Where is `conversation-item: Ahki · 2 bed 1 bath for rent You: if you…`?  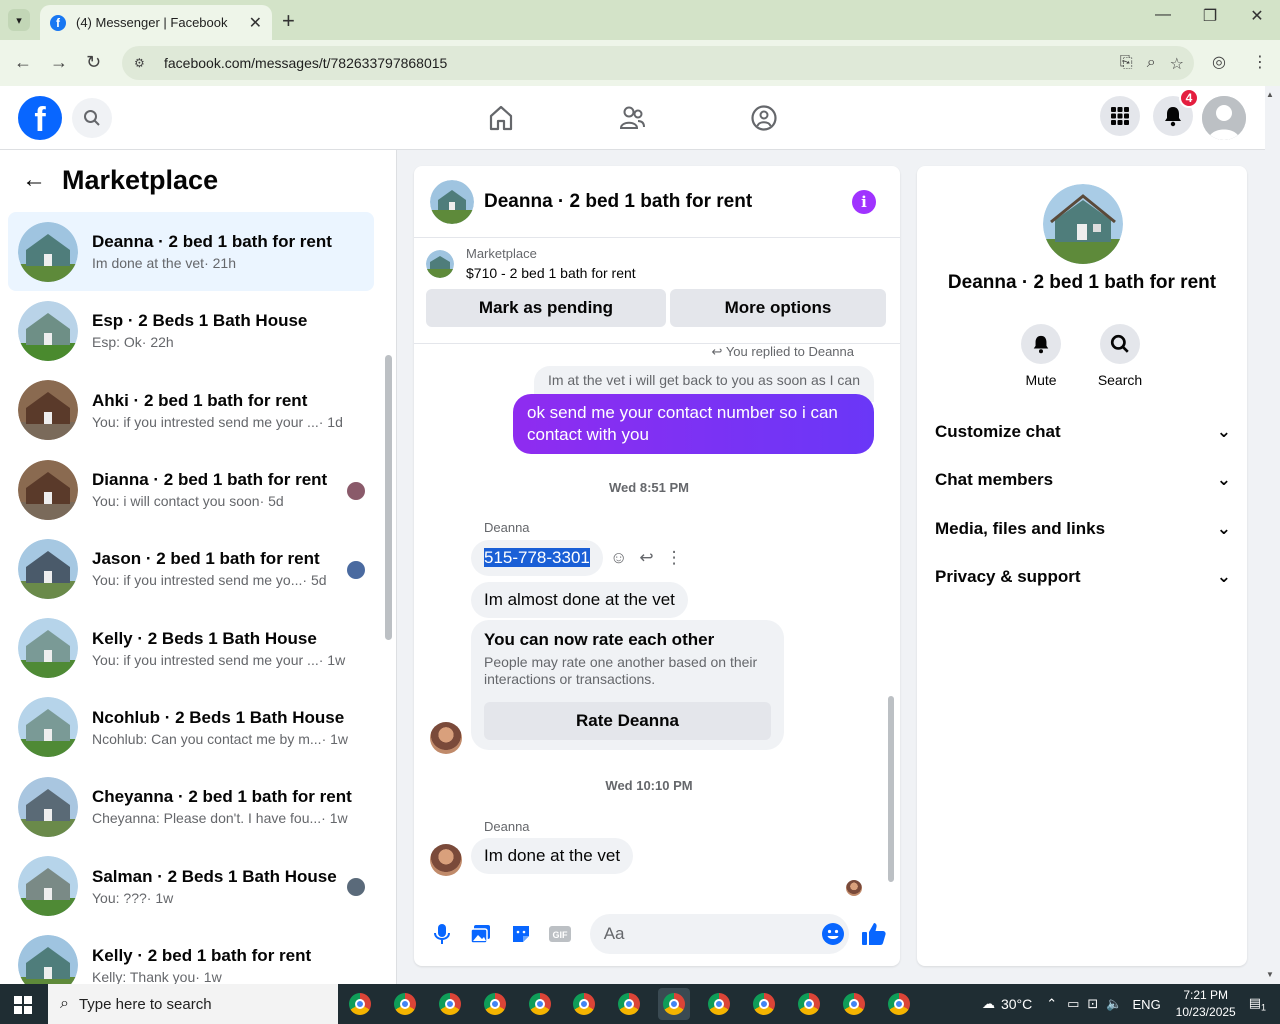 conversation-item: Ahki · 2 bed 1 bath for rent You: if you… is located at coordinates (191, 410).